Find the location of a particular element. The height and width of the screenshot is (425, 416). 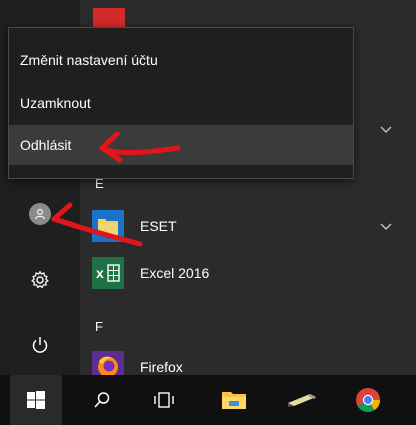

app-excel: x Excel 2016 is located at coordinates (252, 273).